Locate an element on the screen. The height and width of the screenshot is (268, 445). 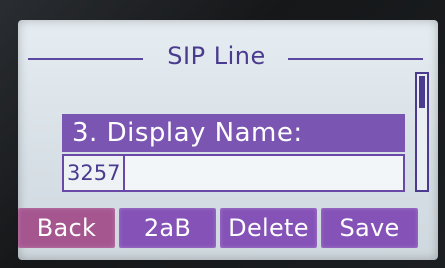
save-softkey: Save is located at coordinates (369, 228).